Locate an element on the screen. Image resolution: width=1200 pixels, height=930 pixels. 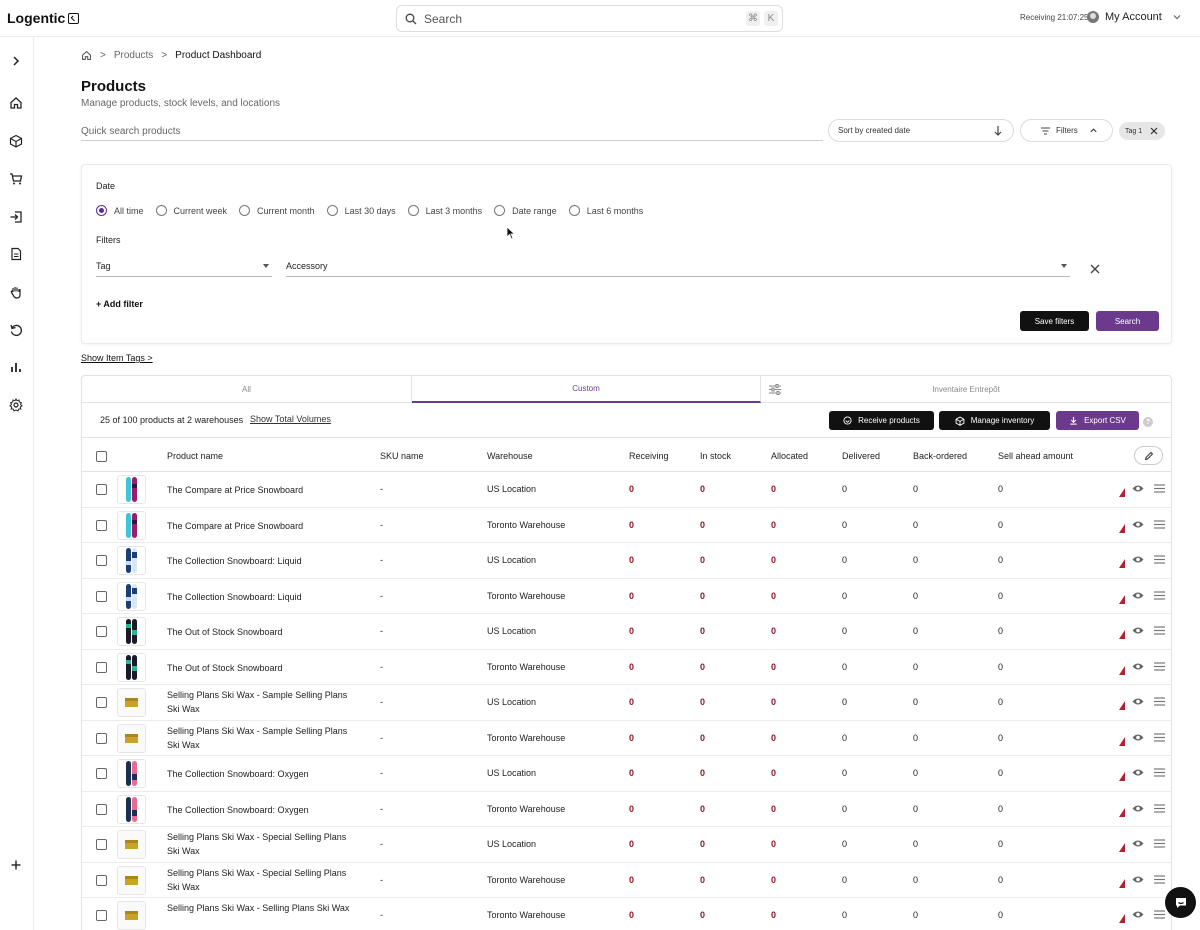
manage-inventory-button: Manage inventory is located at coordinates (994, 420).